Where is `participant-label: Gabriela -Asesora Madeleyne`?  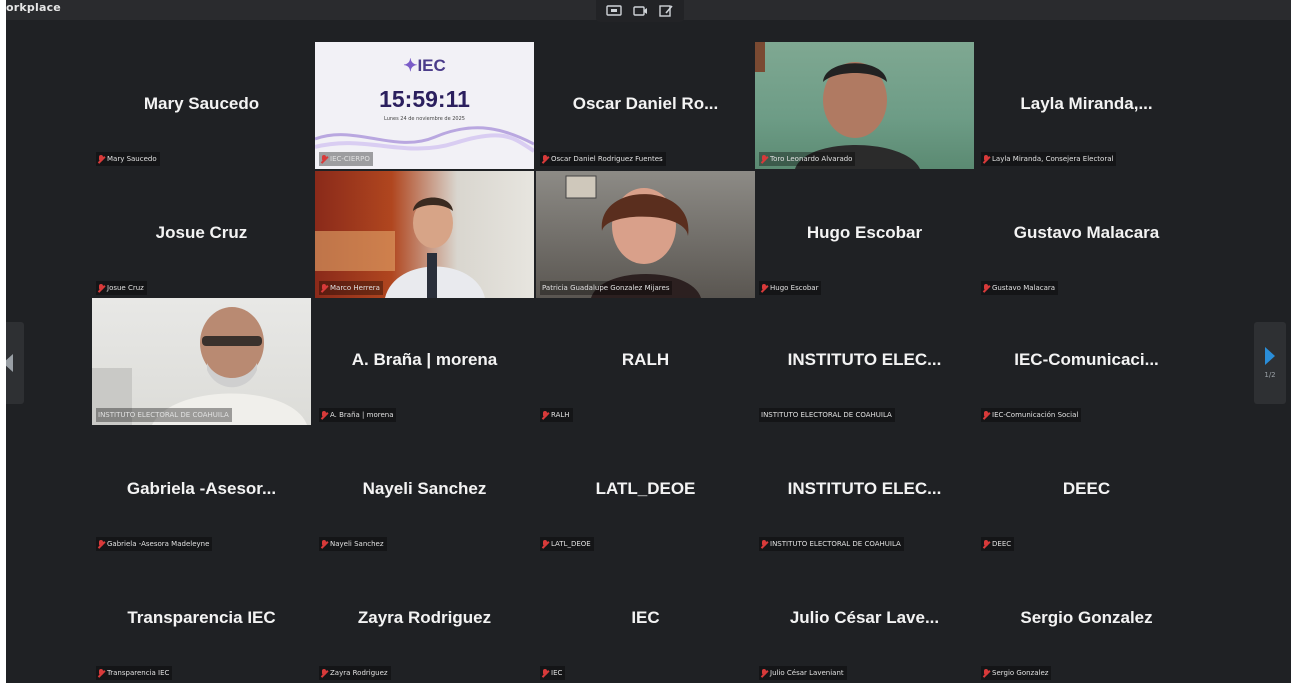 participant-label: Gabriela -Asesora Madeleyne is located at coordinates (154, 544).